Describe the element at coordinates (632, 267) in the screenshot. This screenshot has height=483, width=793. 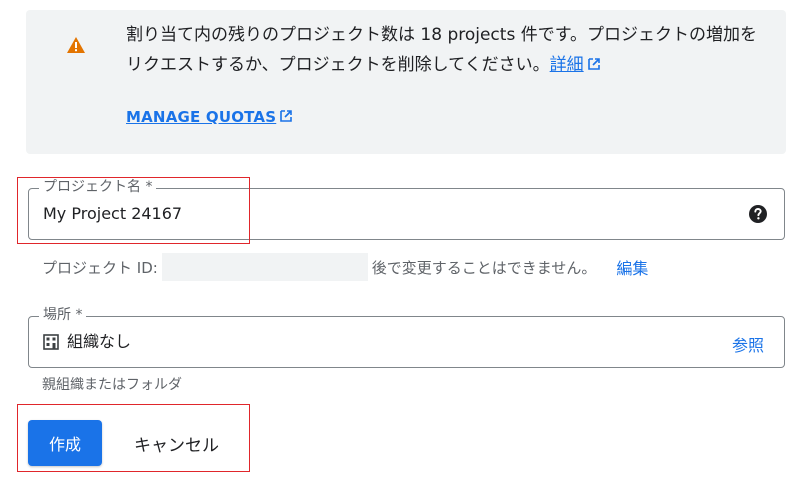
I see `edit-project-id-link: 編集` at that location.